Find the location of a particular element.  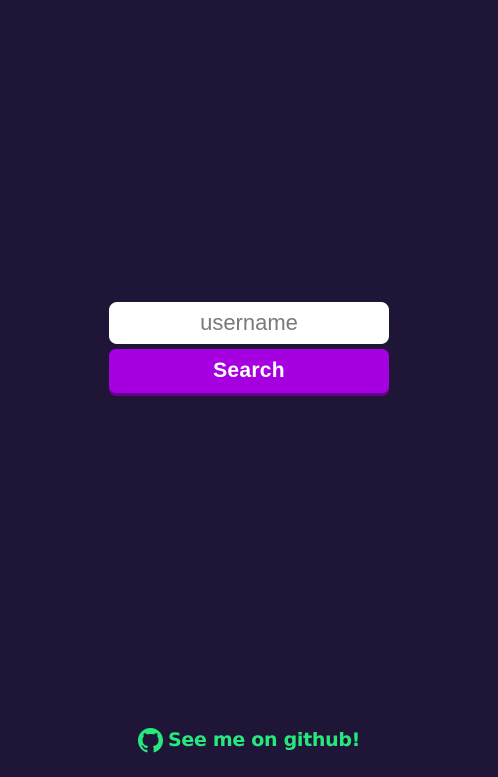

search-form: Search is located at coordinates (249, 347).